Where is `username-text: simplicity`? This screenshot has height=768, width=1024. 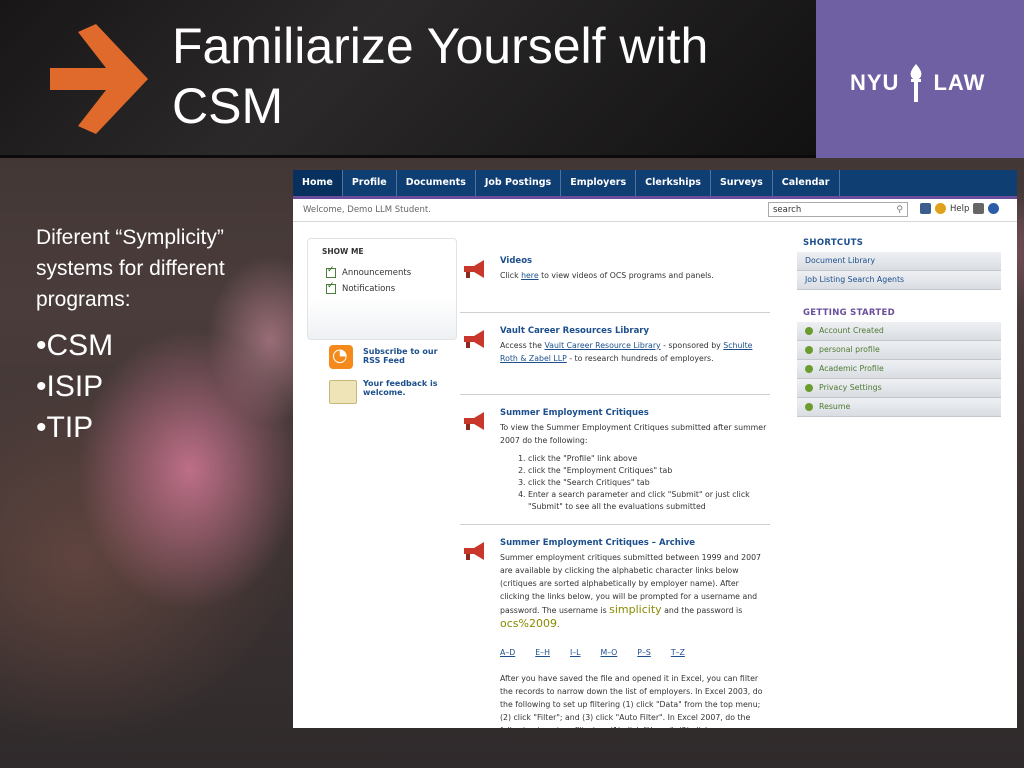 username-text: simplicity is located at coordinates (635, 609).